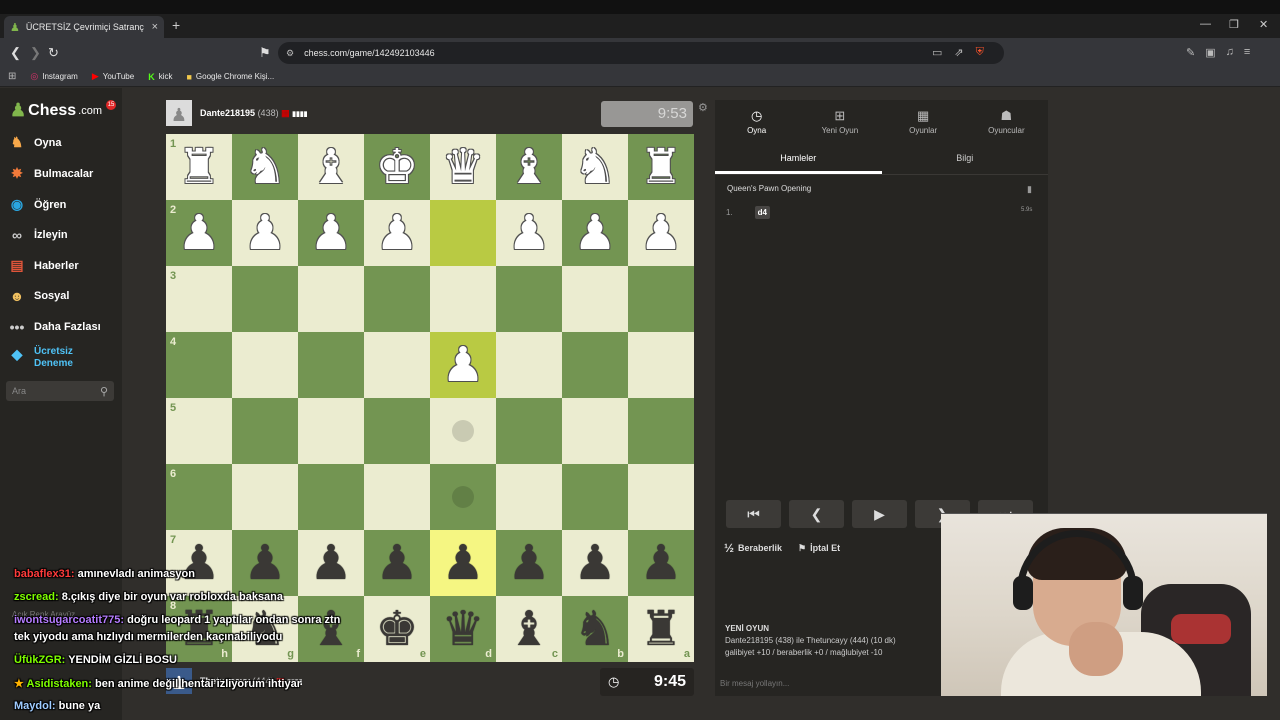 The image size is (1280, 720). What do you see at coordinates (51, 358) in the screenshot?
I see `sidebar-item-free-trial: ◆ Ücretsiz Deneme` at bounding box center [51, 358].